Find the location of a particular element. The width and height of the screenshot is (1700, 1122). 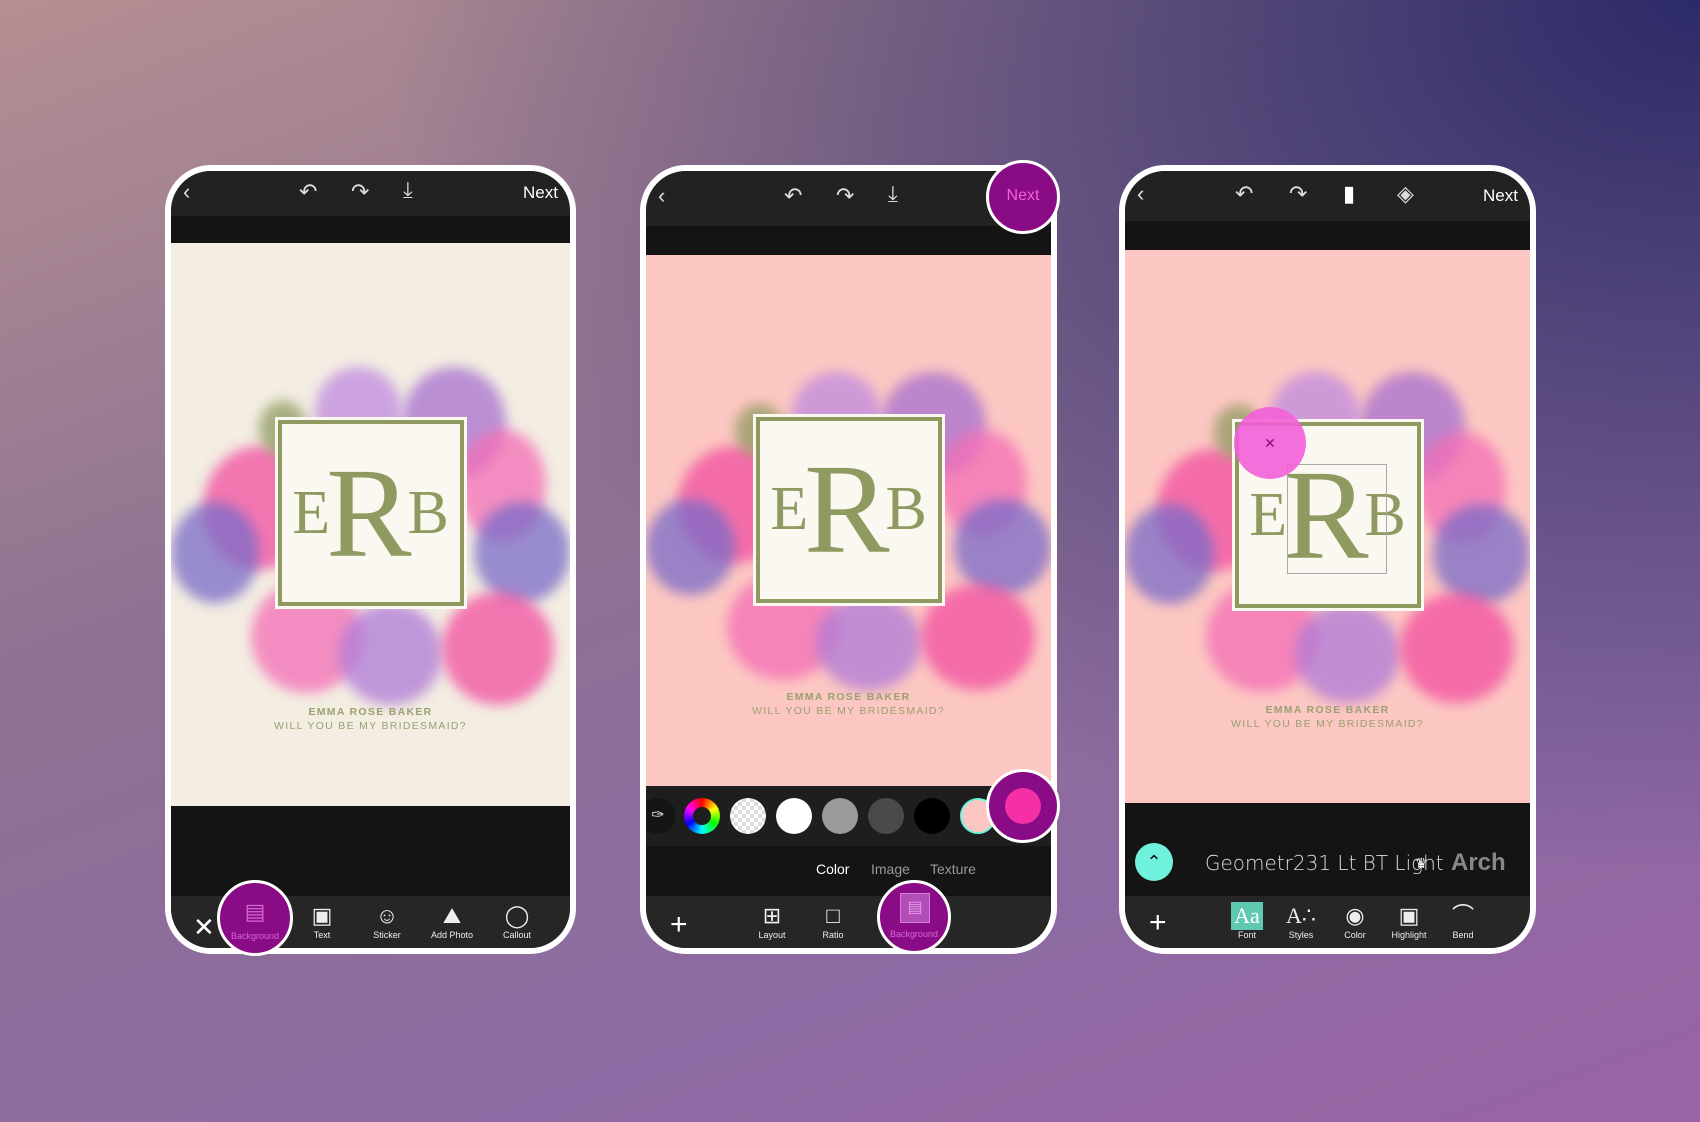

tab-texture: Texture is located at coordinates (953, 869).